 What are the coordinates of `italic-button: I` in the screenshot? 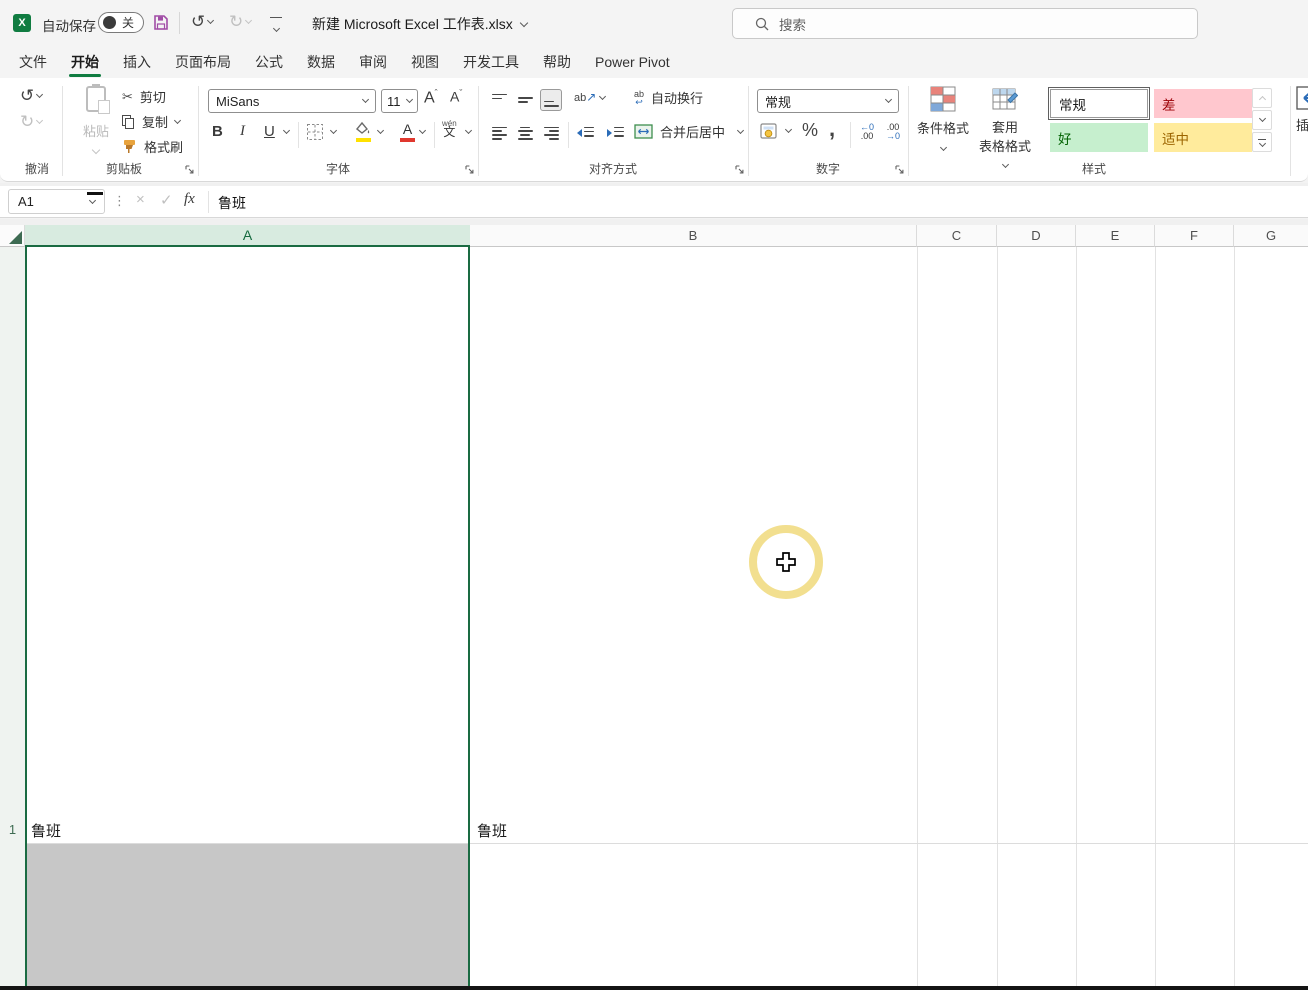 It's located at (242, 131).